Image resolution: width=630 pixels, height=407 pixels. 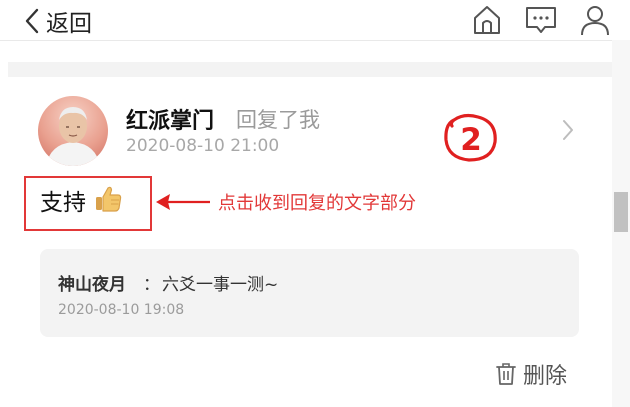 I want to click on back-button: 返回, so click(x=58, y=21).